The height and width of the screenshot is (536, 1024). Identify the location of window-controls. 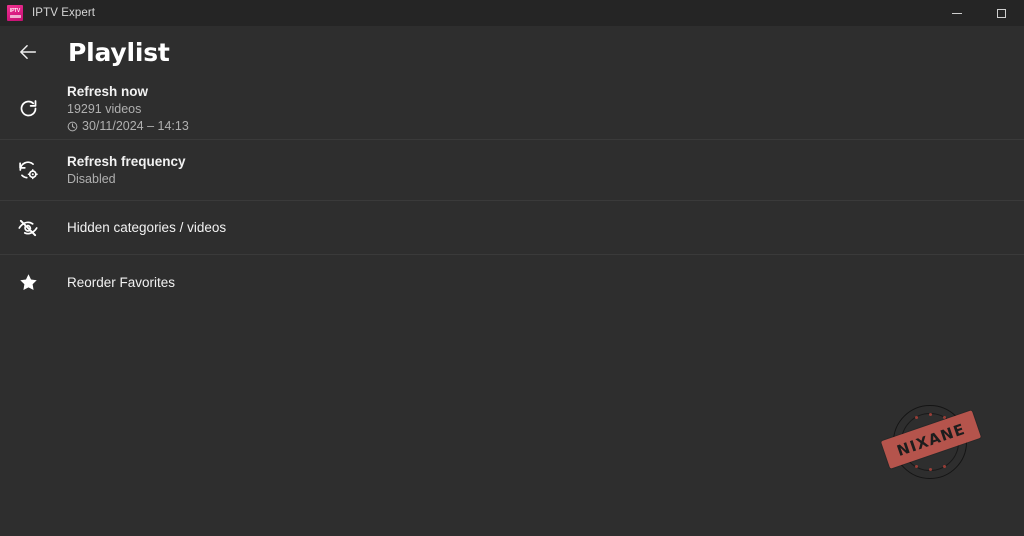
(979, 13).